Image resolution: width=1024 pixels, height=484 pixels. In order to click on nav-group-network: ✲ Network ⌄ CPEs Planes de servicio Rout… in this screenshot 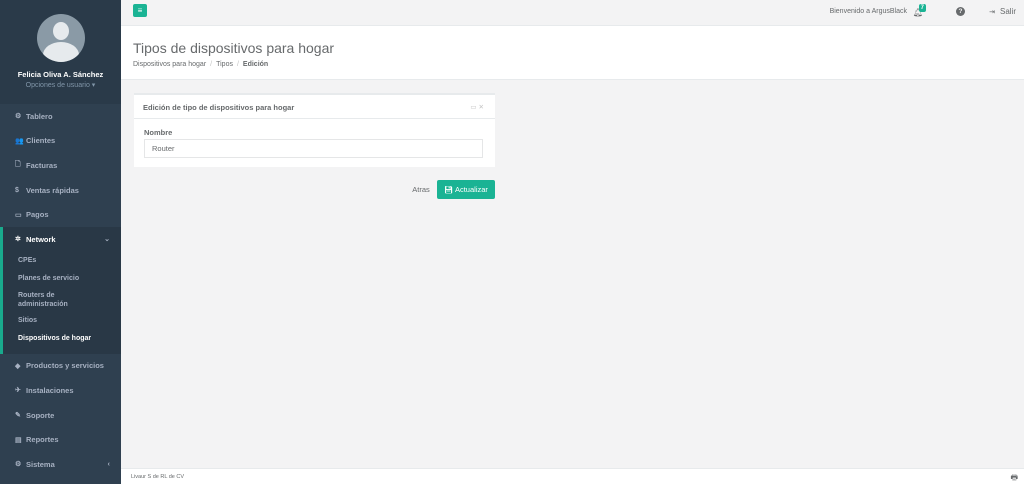, I will do `click(60, 290)`.